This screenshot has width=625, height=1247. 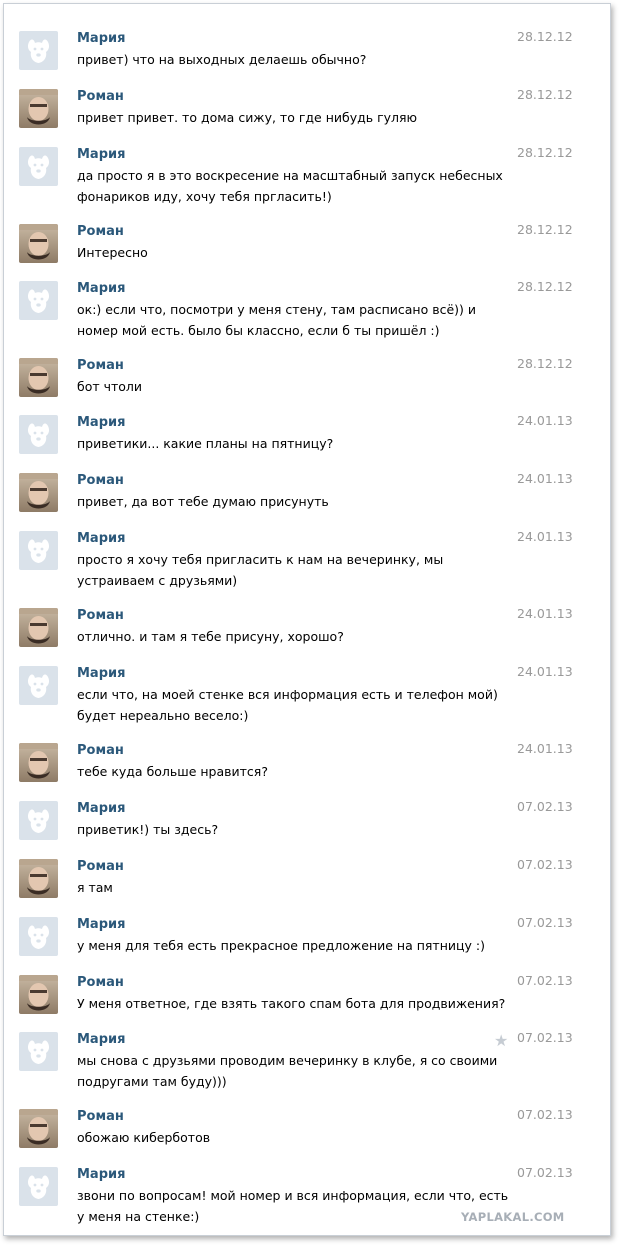 What do you see at coordinates (148, 829) in the screenshot?
I see `message-text: приветик!) ты здесь?` at bounding box center [148, 829].